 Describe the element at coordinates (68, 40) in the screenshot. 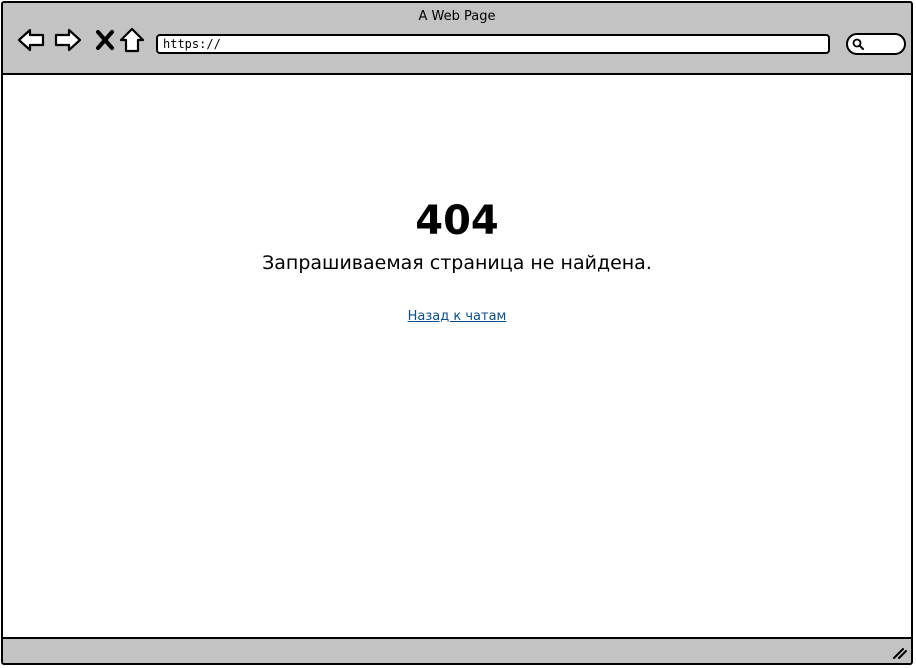

I see `forward-arrow-icon` at that location.